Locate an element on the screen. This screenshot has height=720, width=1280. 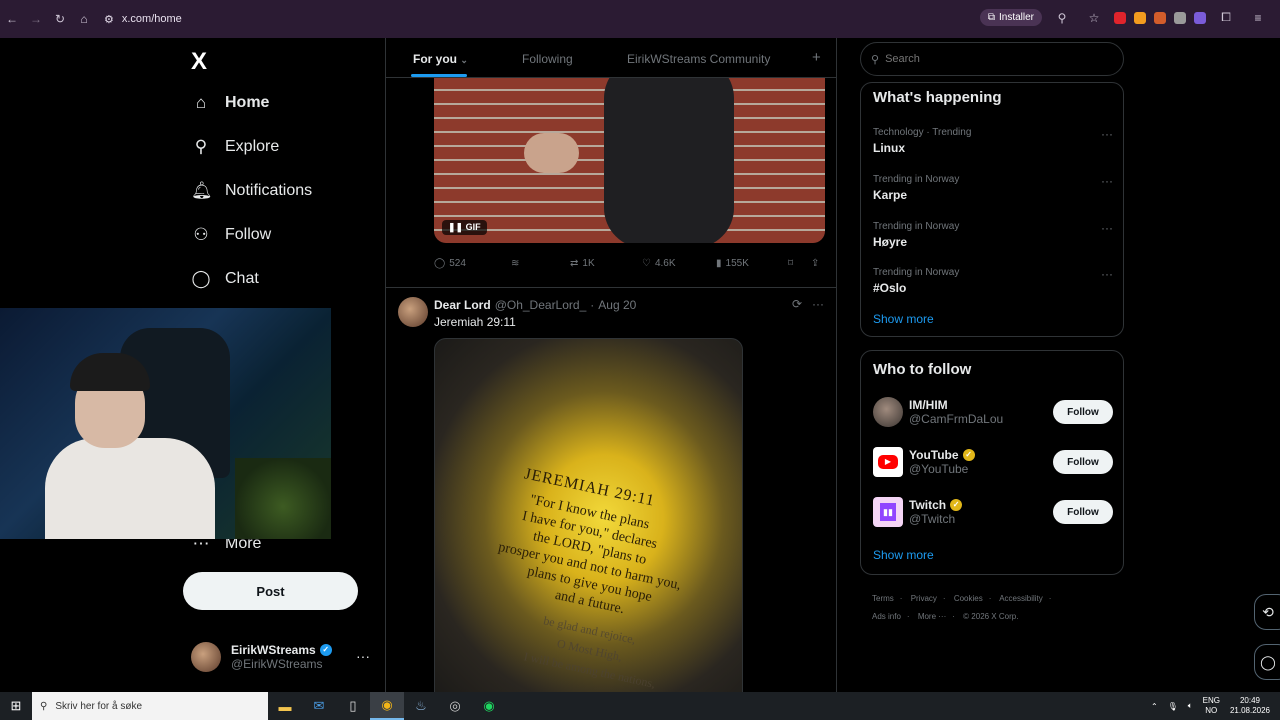
retweet-button: ⇄ 1K is located at coordinates (582, 263).